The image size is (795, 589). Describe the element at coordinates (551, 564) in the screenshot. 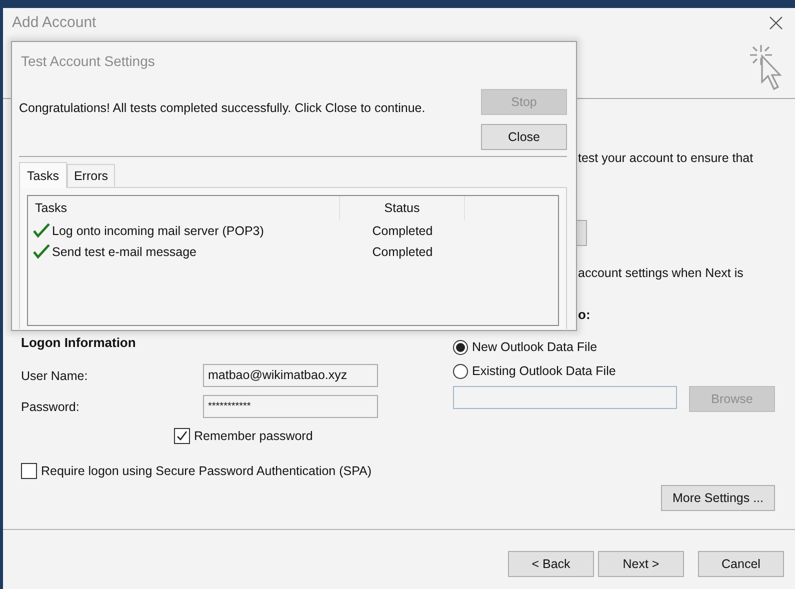

I see `dialog-button: < Back` at that location.